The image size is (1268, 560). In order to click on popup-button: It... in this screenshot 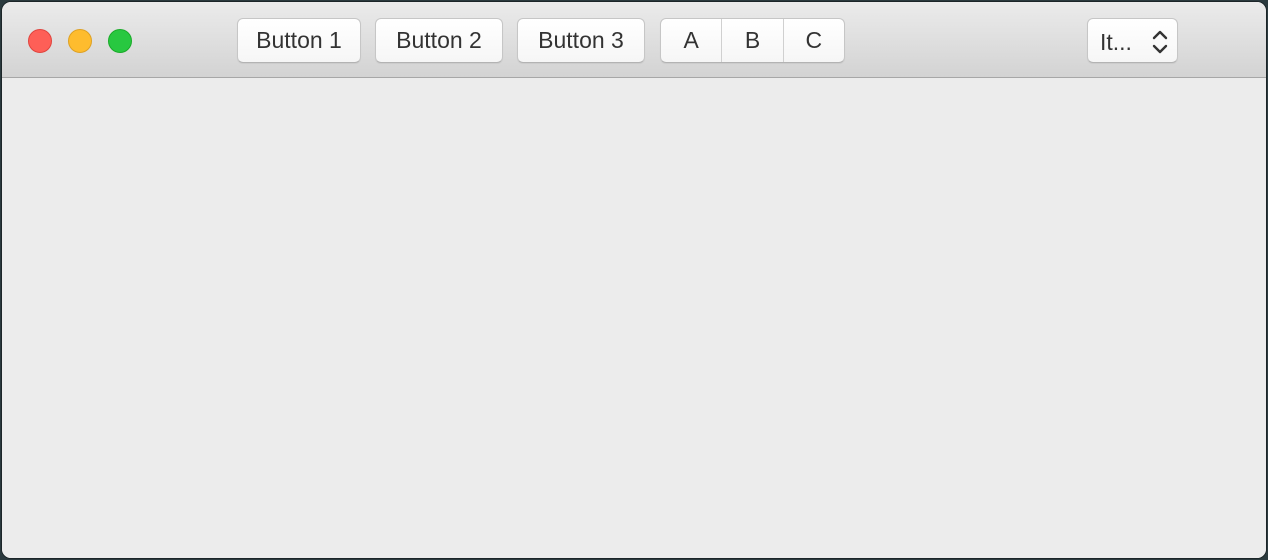, I will do `click(1132, 40)`.